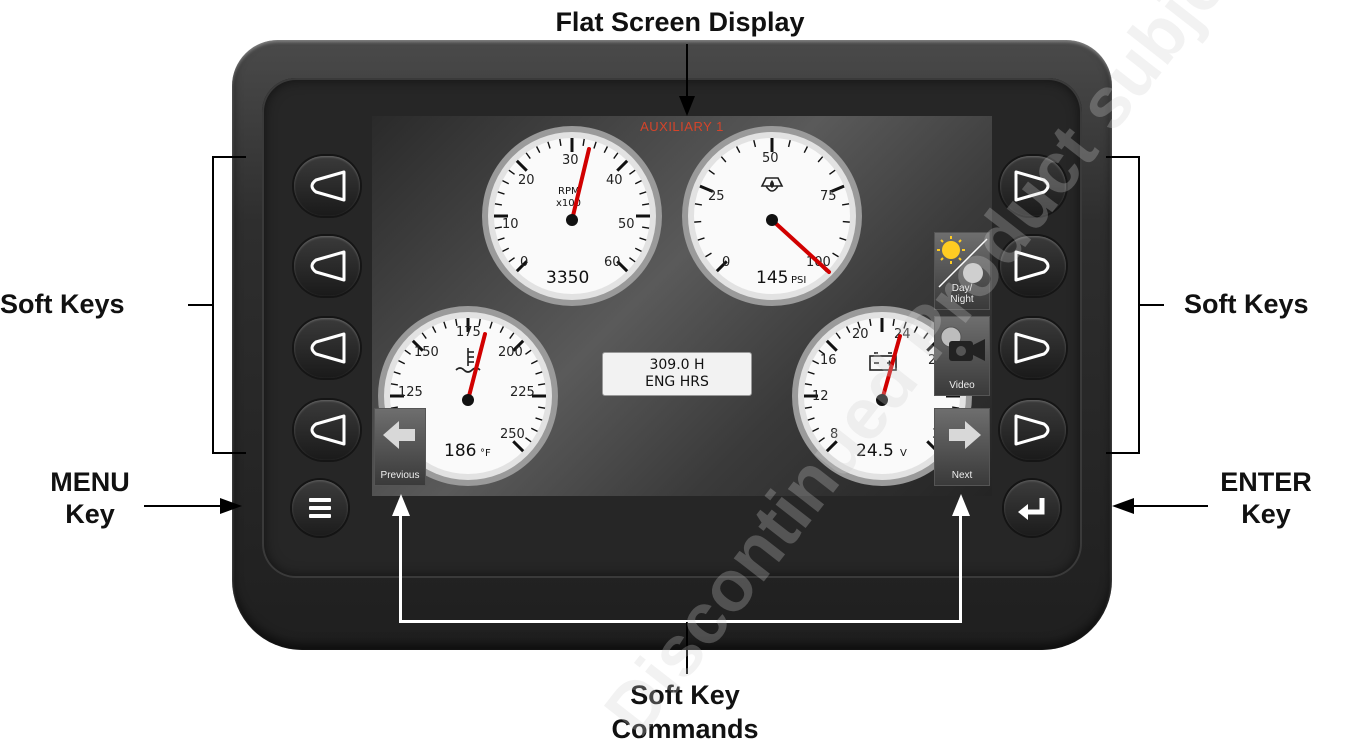 The height and width of the screenshot is (747, 1351). I want to click on oil-tick-label: 25, so click(716, 196).